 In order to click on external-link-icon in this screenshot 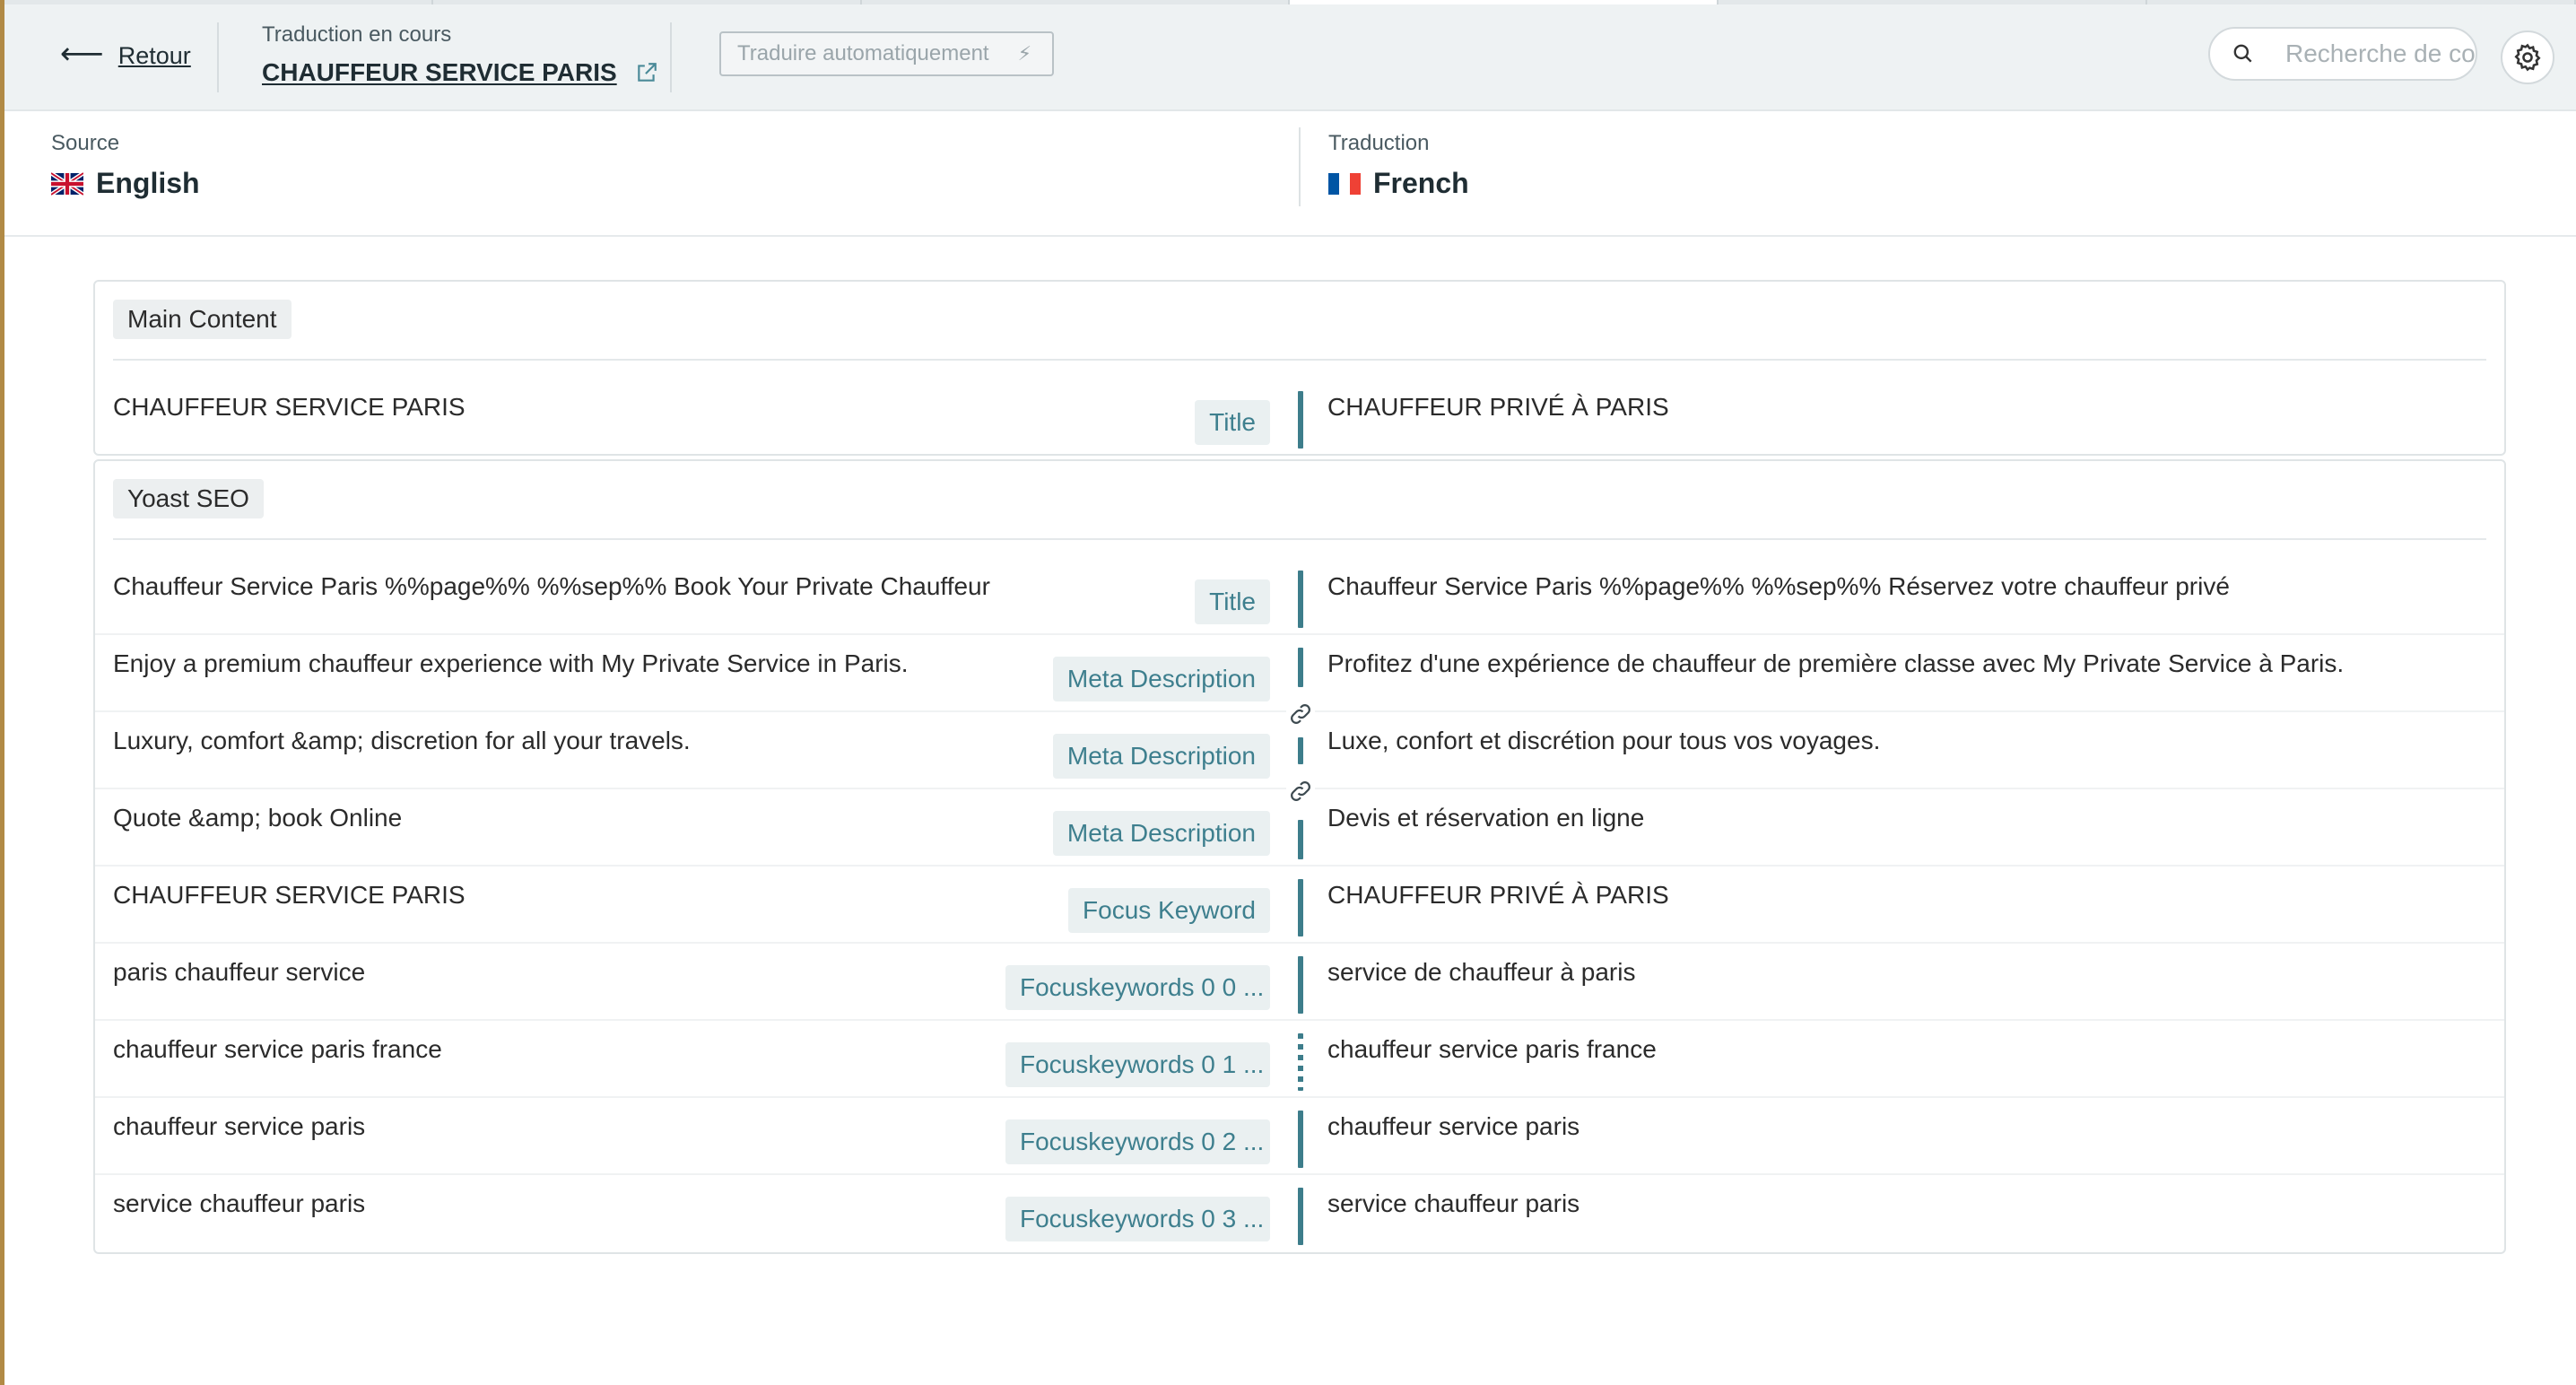, I will do `click(646, 73)`.